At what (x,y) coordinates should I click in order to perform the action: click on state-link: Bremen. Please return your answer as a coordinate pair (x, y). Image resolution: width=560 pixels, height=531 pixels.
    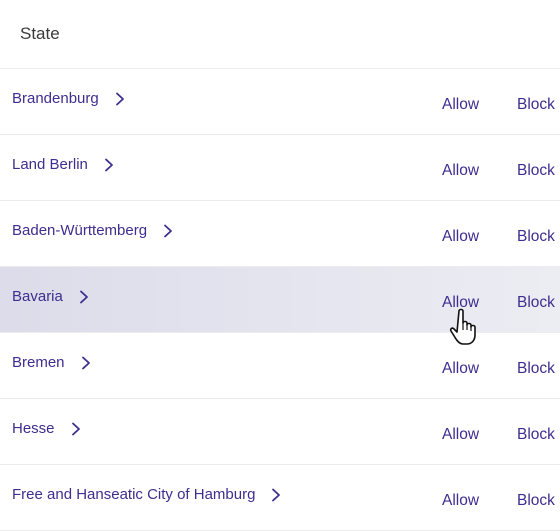
    Looking at the image, I should click on (45, 362).